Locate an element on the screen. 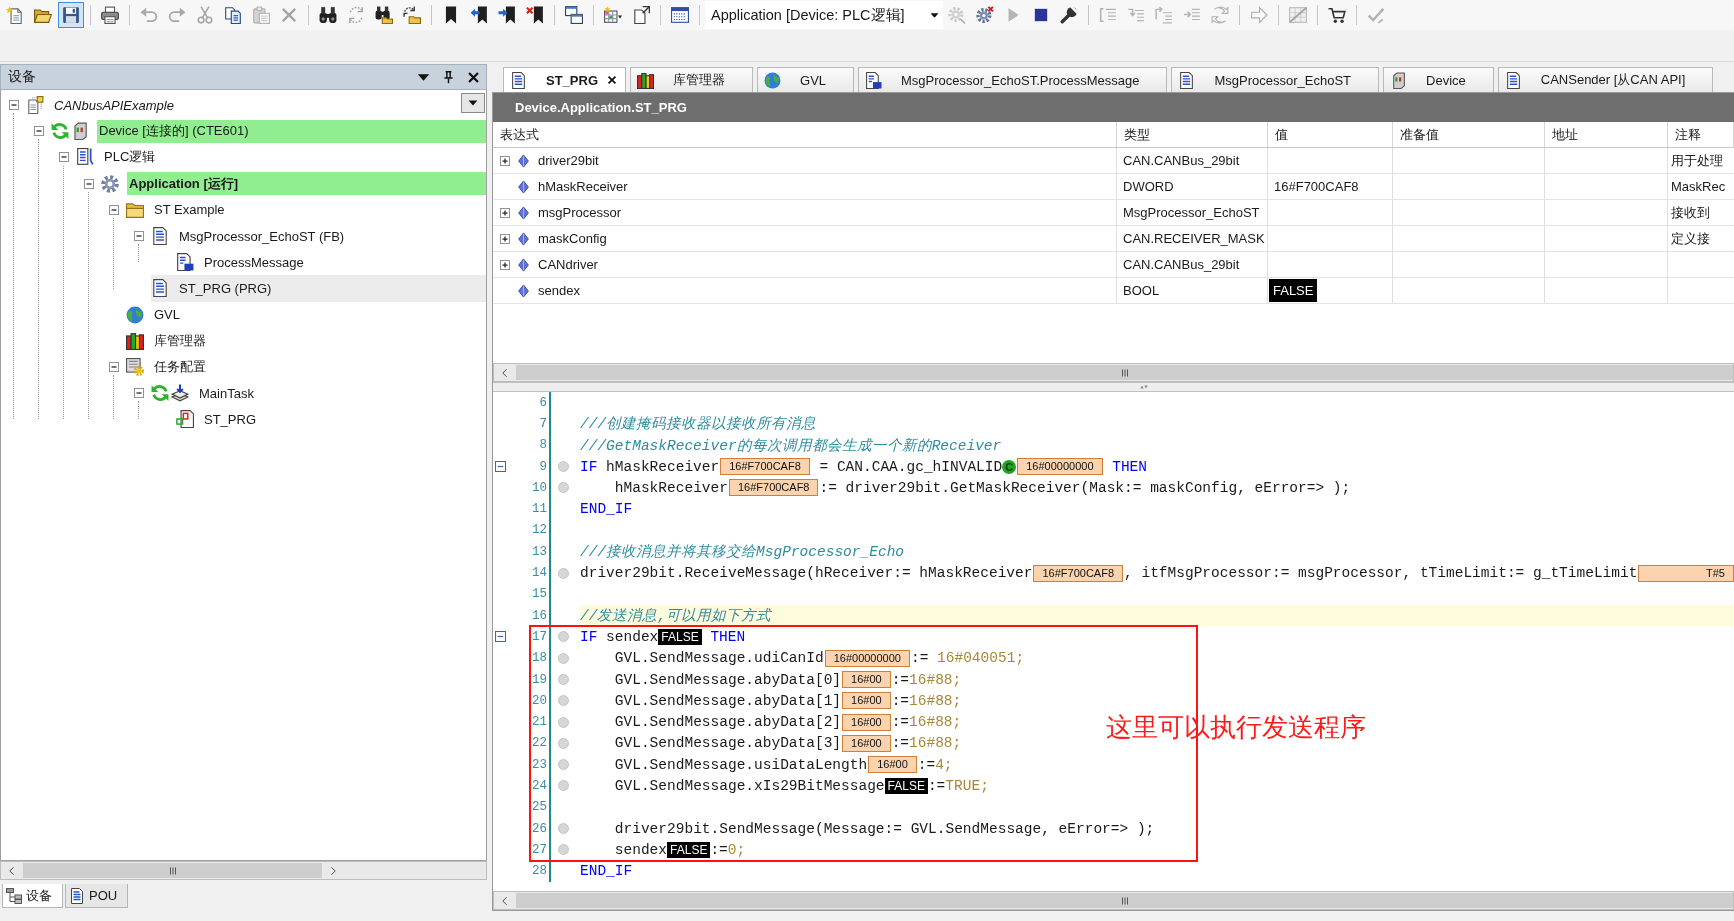 The image size is (1734, 921). column-header: 表达式 is located at coordinates (805, 134).